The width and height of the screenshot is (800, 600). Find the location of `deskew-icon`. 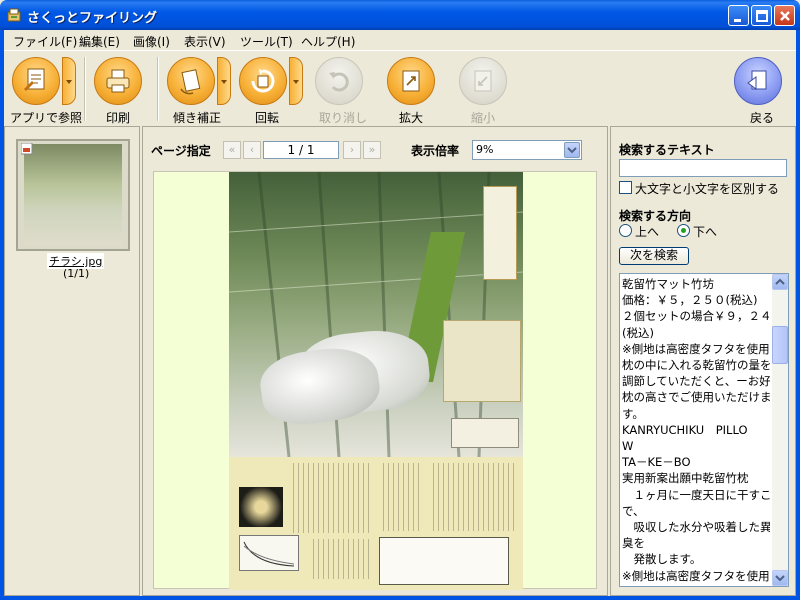

deskew-icon is located at coordinates (190, 82).